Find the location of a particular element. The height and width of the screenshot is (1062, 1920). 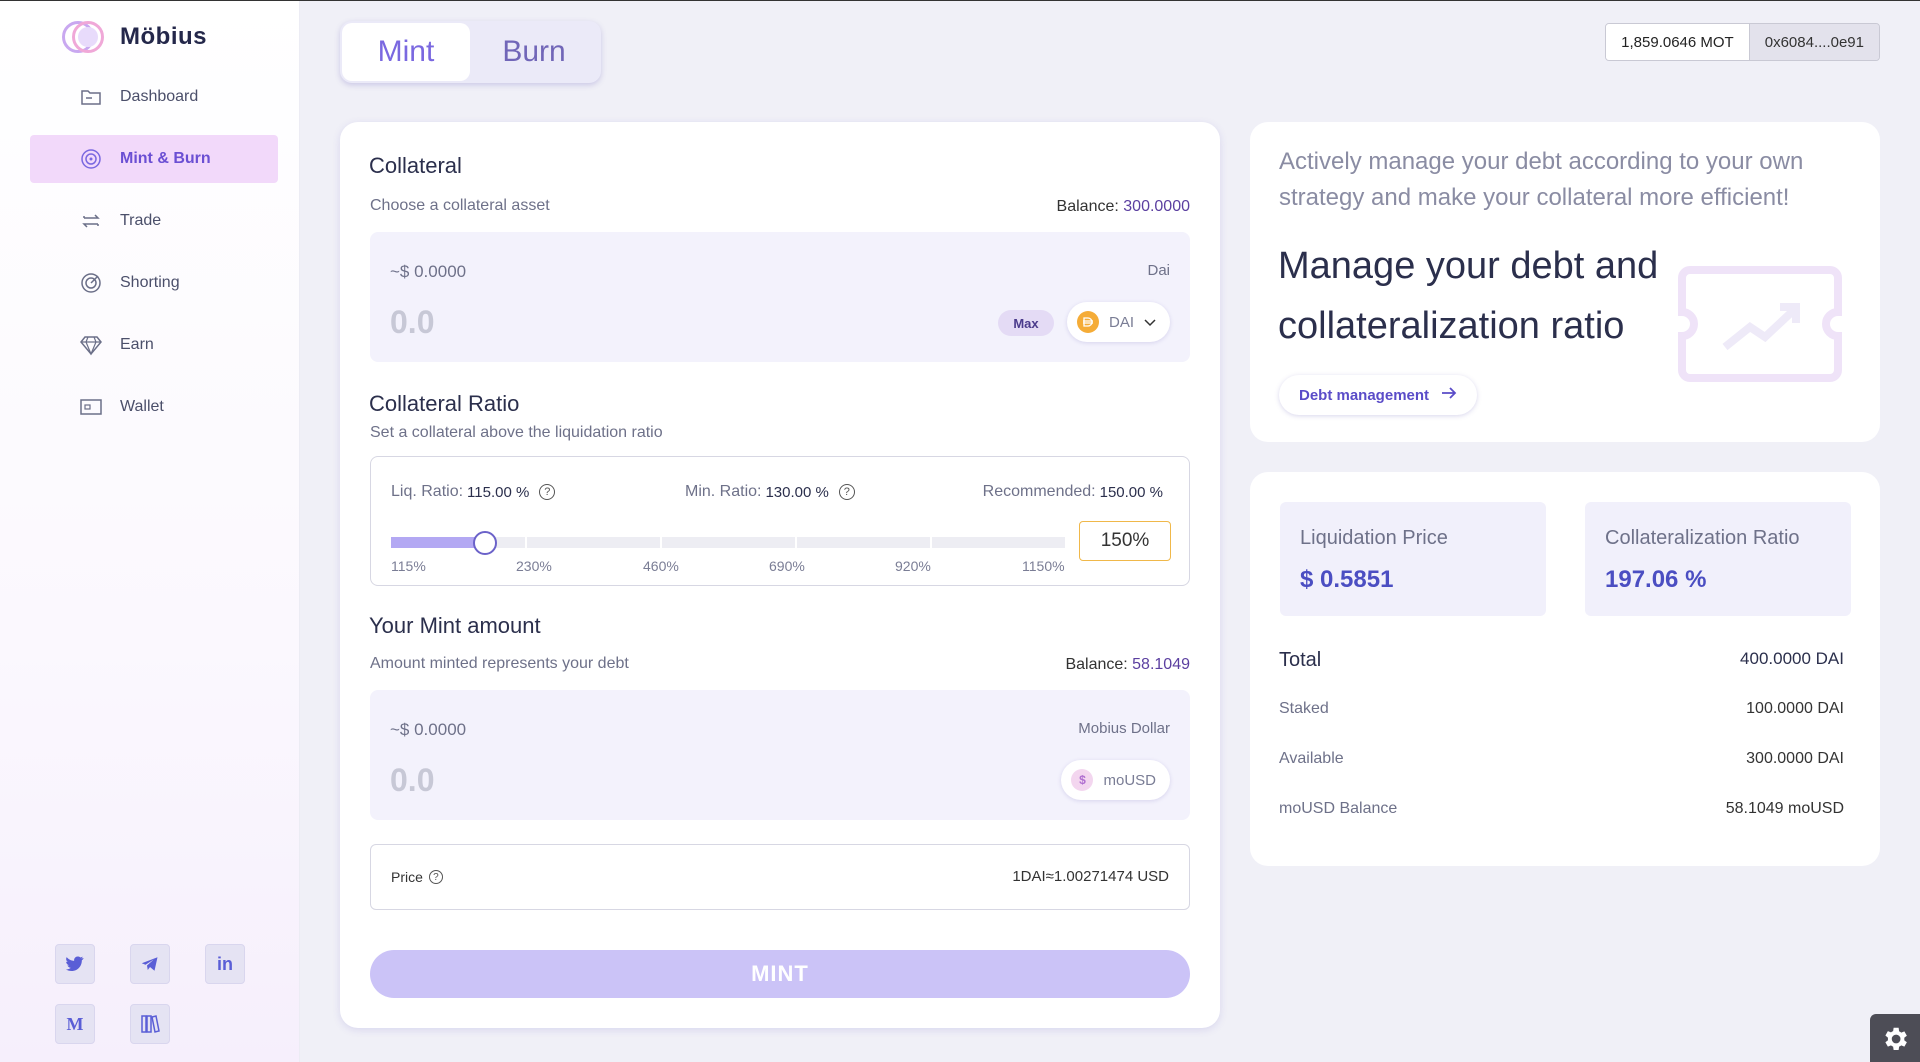

stat-label: moUSD Balance is located at coordinates (1338, 808).